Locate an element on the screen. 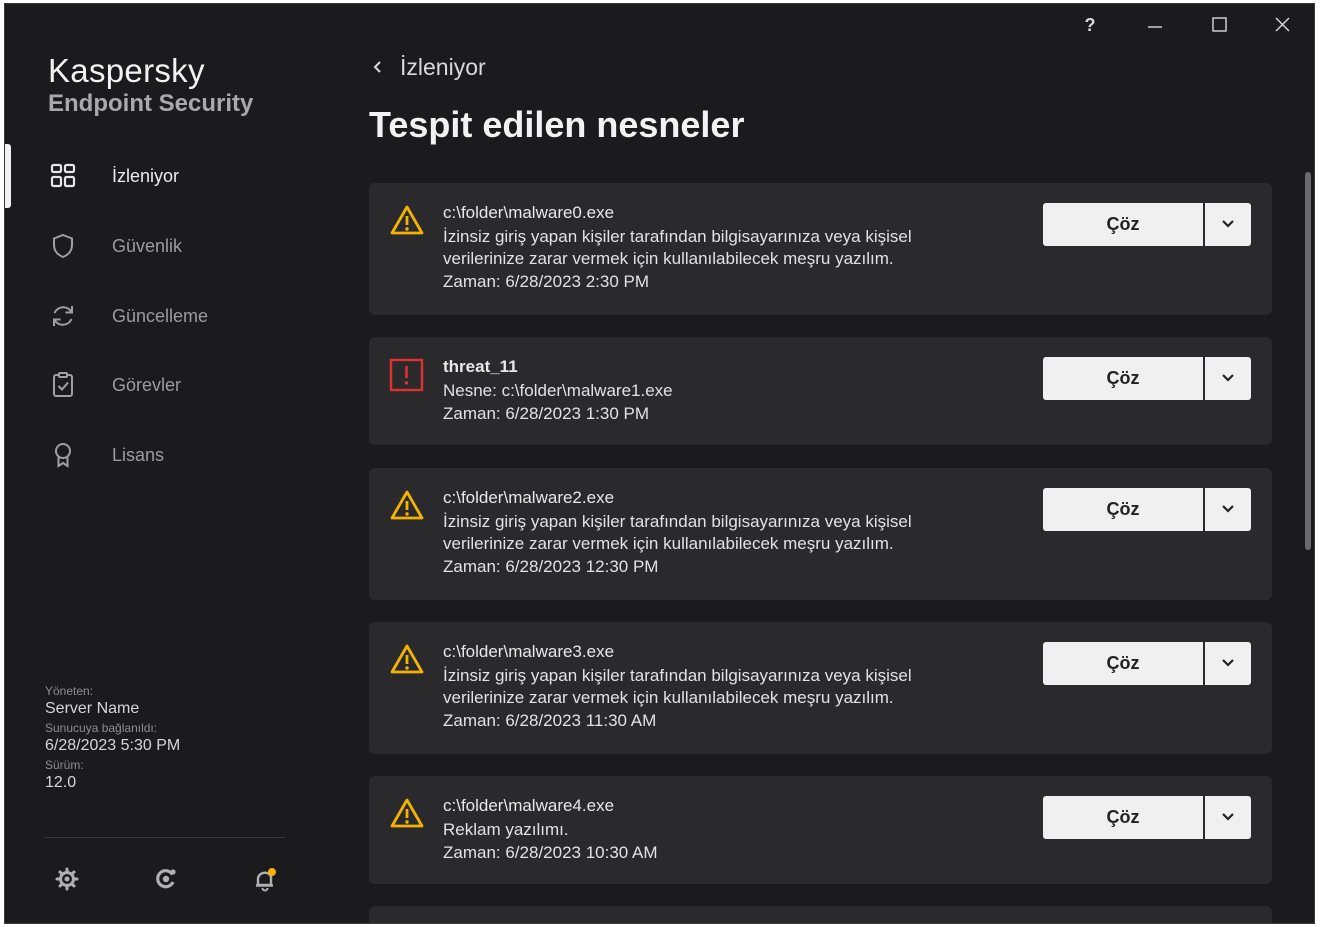 The width and height of the screenshot is (1330, 927). support-icon is located at coordinates (166, 879).